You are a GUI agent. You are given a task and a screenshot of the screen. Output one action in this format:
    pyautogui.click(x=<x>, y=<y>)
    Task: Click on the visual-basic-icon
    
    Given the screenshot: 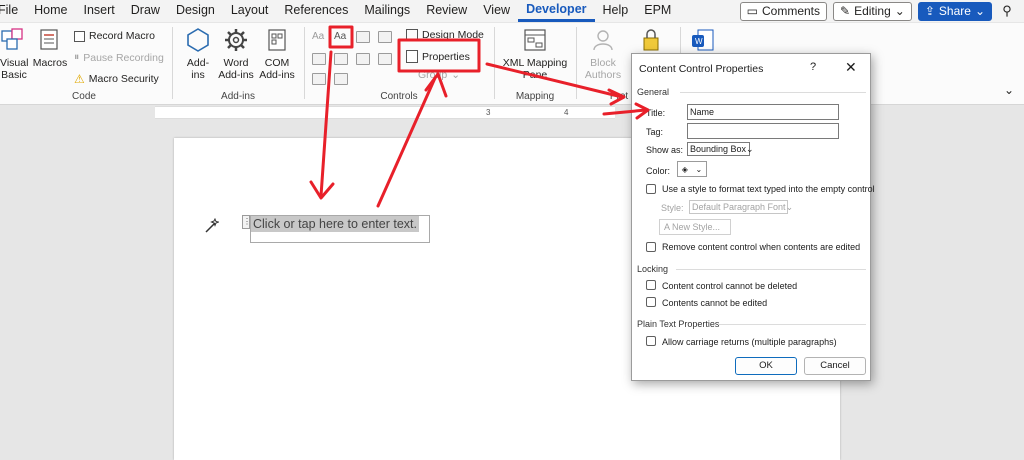 What is the action you would take?
    pyautogui.click(x=12, y=39)
    